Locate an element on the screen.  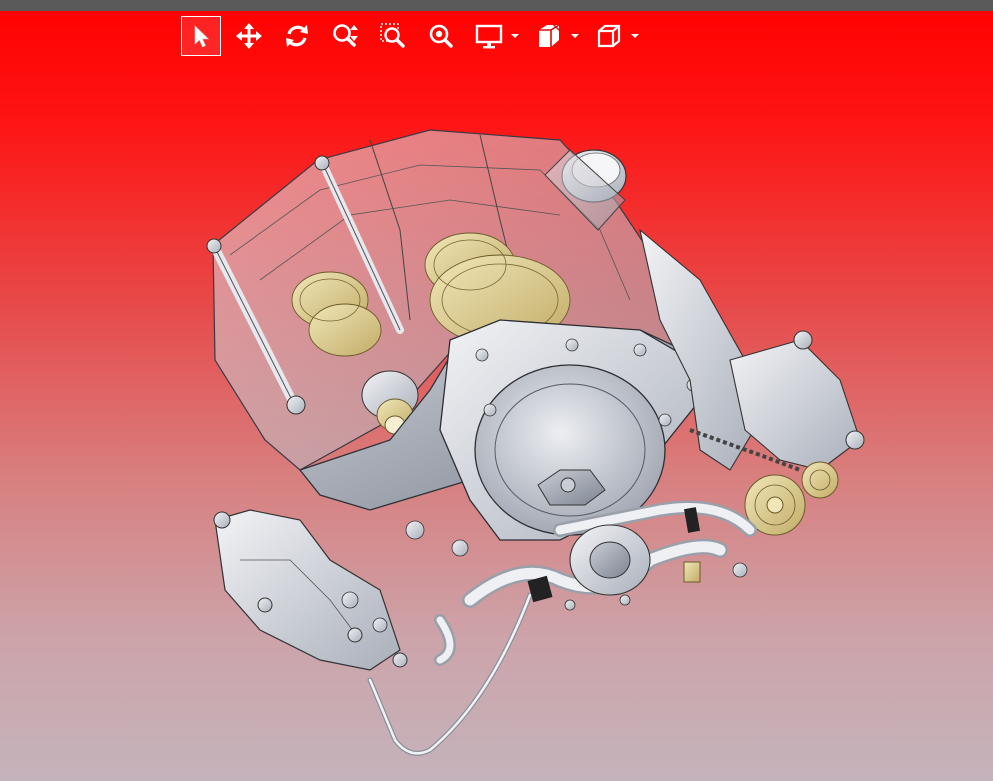
zoom-window-icon is located at coordinates (392, 35).